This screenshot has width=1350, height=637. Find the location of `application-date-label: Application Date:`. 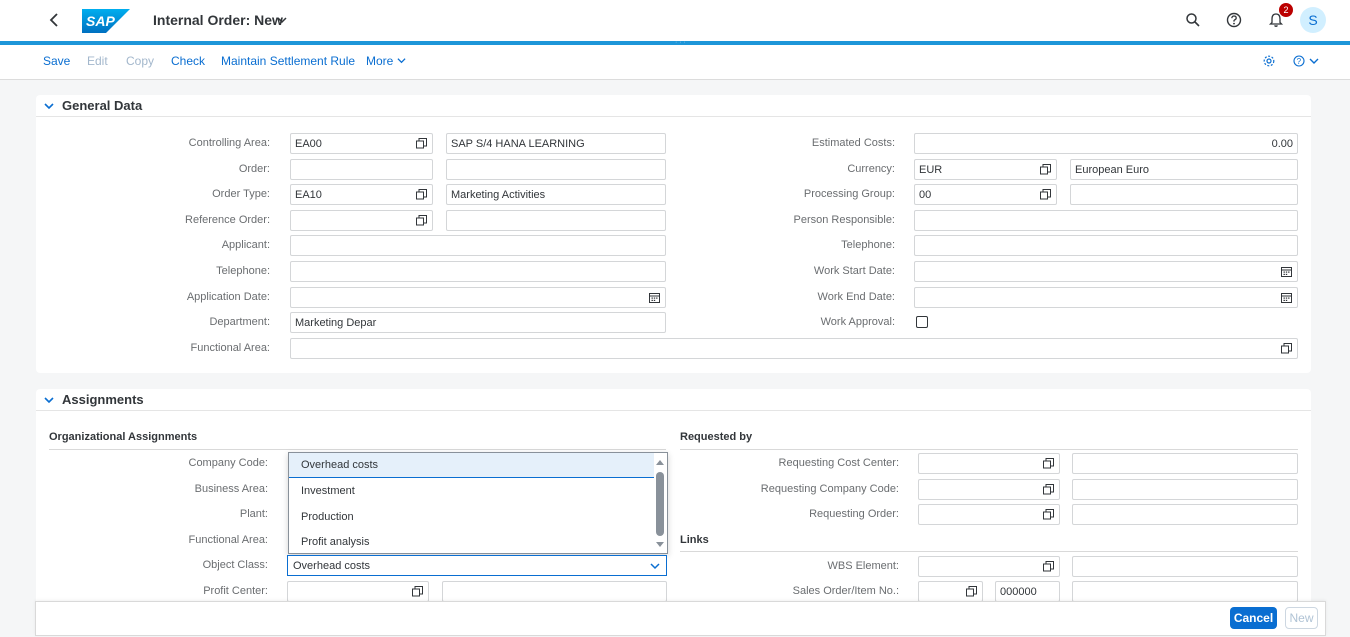

application-date-label: Application Date: is located at coordinates (228, 297).